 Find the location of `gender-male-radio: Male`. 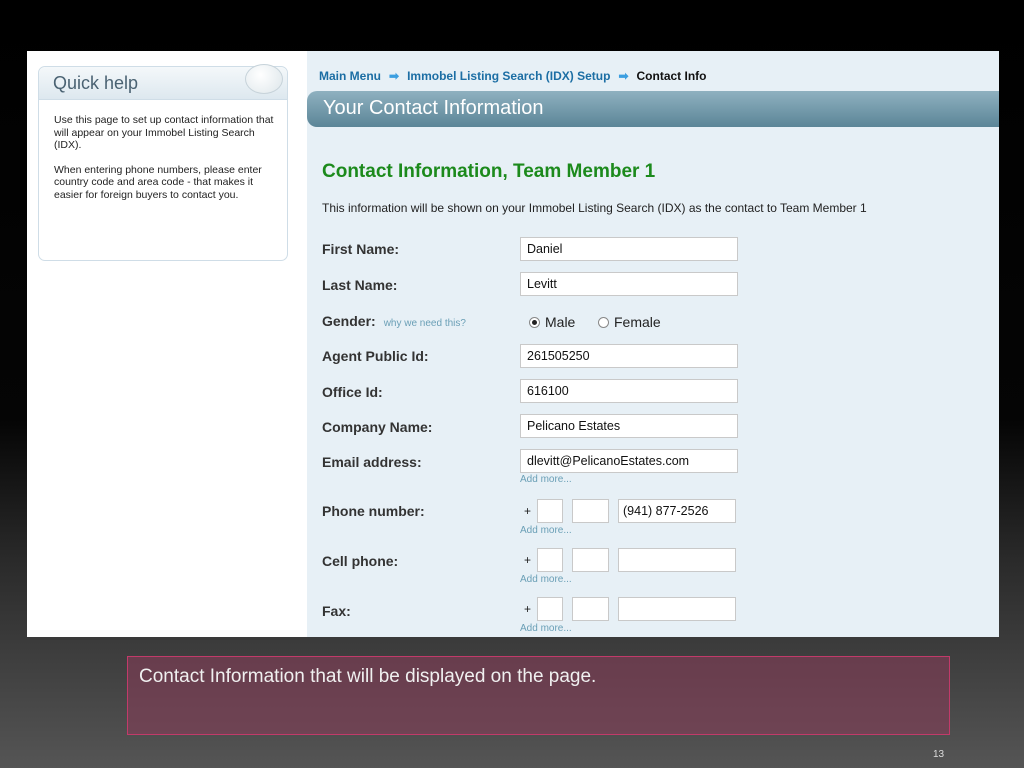

gender-male-radio: Male is located at coordinates (552, 322).